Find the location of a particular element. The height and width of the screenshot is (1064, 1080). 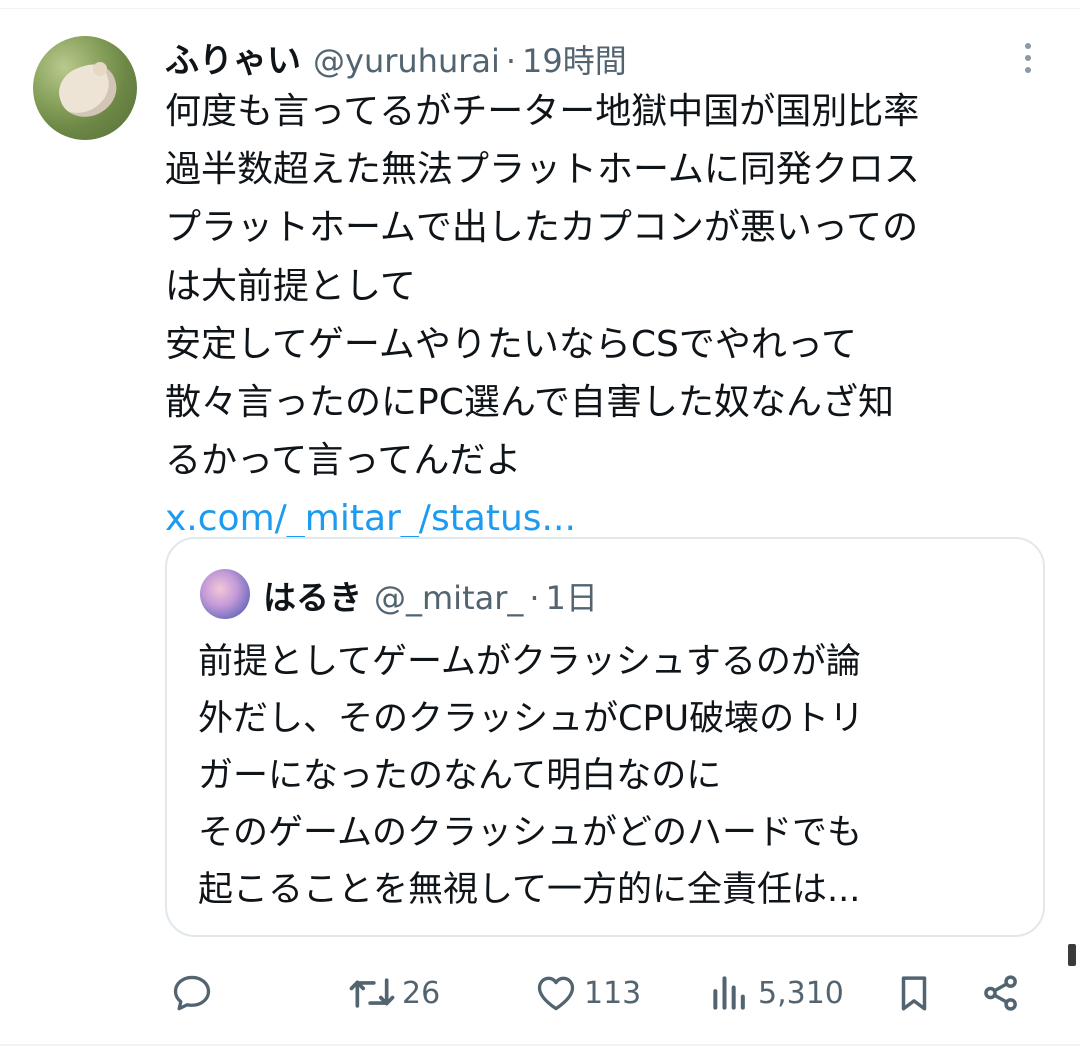

bookmark-icon is located at coordinates (914, 993).